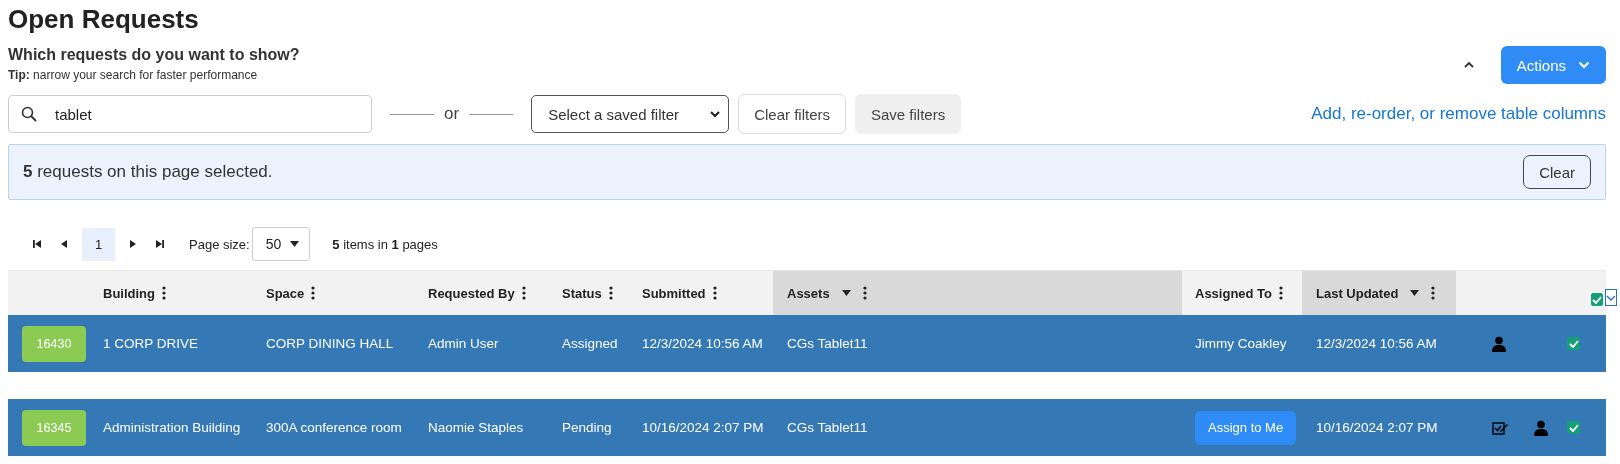 This screenshot has height=464, width=1620. I want to click on table-cell: Pending, so click(587, 427).